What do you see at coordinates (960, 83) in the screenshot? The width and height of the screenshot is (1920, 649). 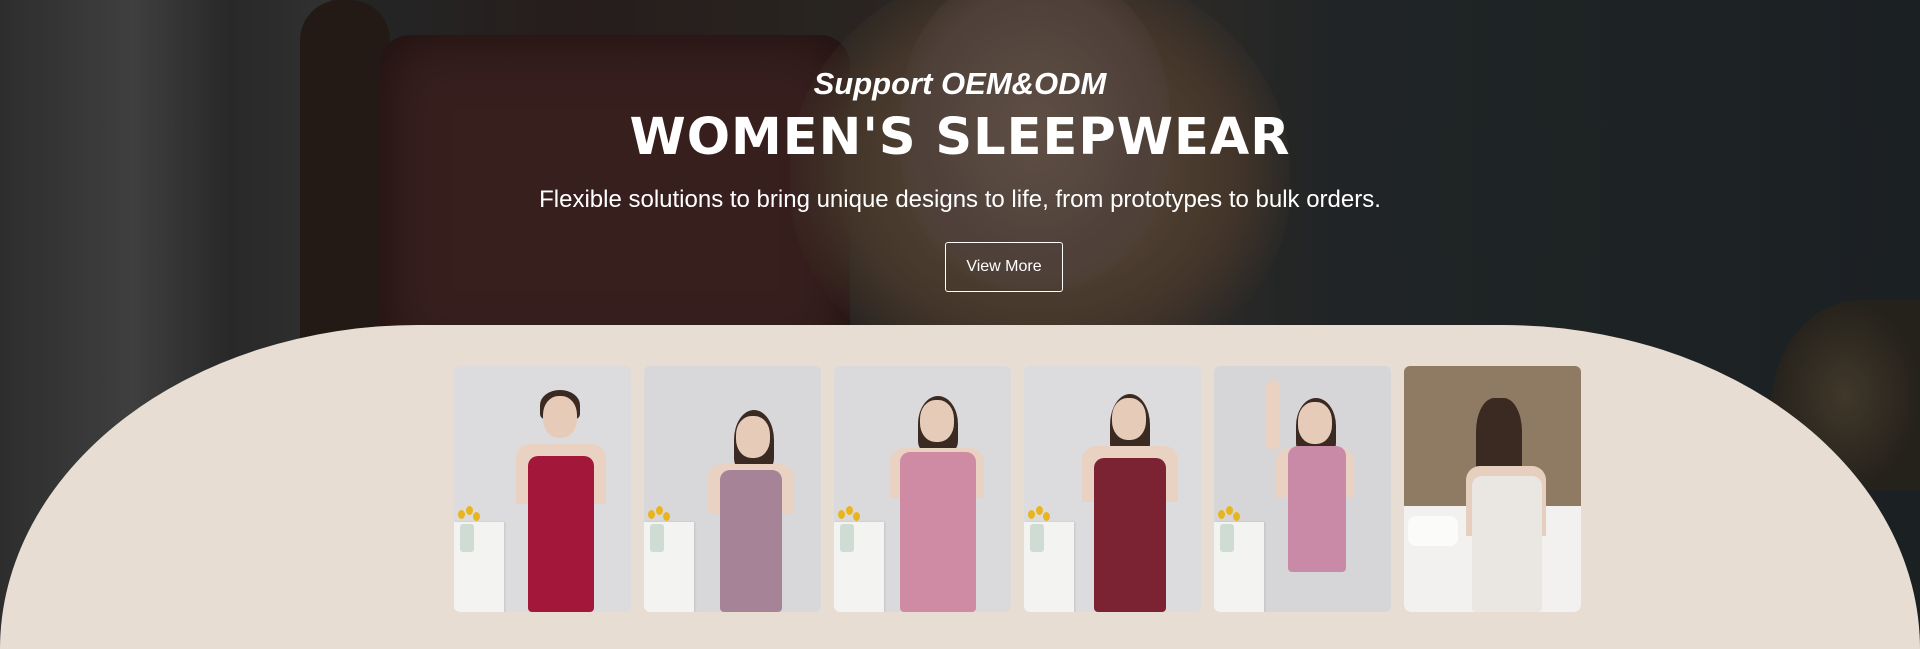 I see `hero-subtitle: Support OEM&ODM` at bounding box center [960, 83].